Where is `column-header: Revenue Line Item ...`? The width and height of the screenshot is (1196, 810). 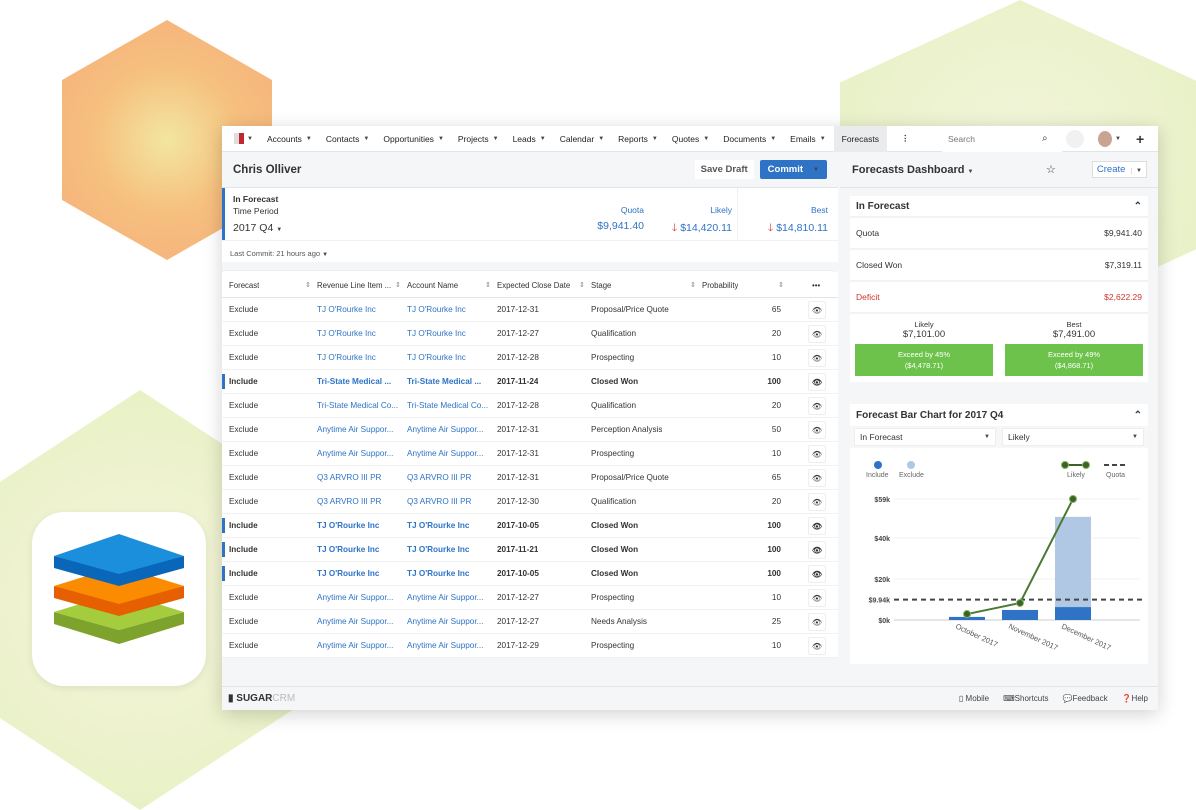 column-header: Revenue Line Item ... is located at coordinates (354, 285).